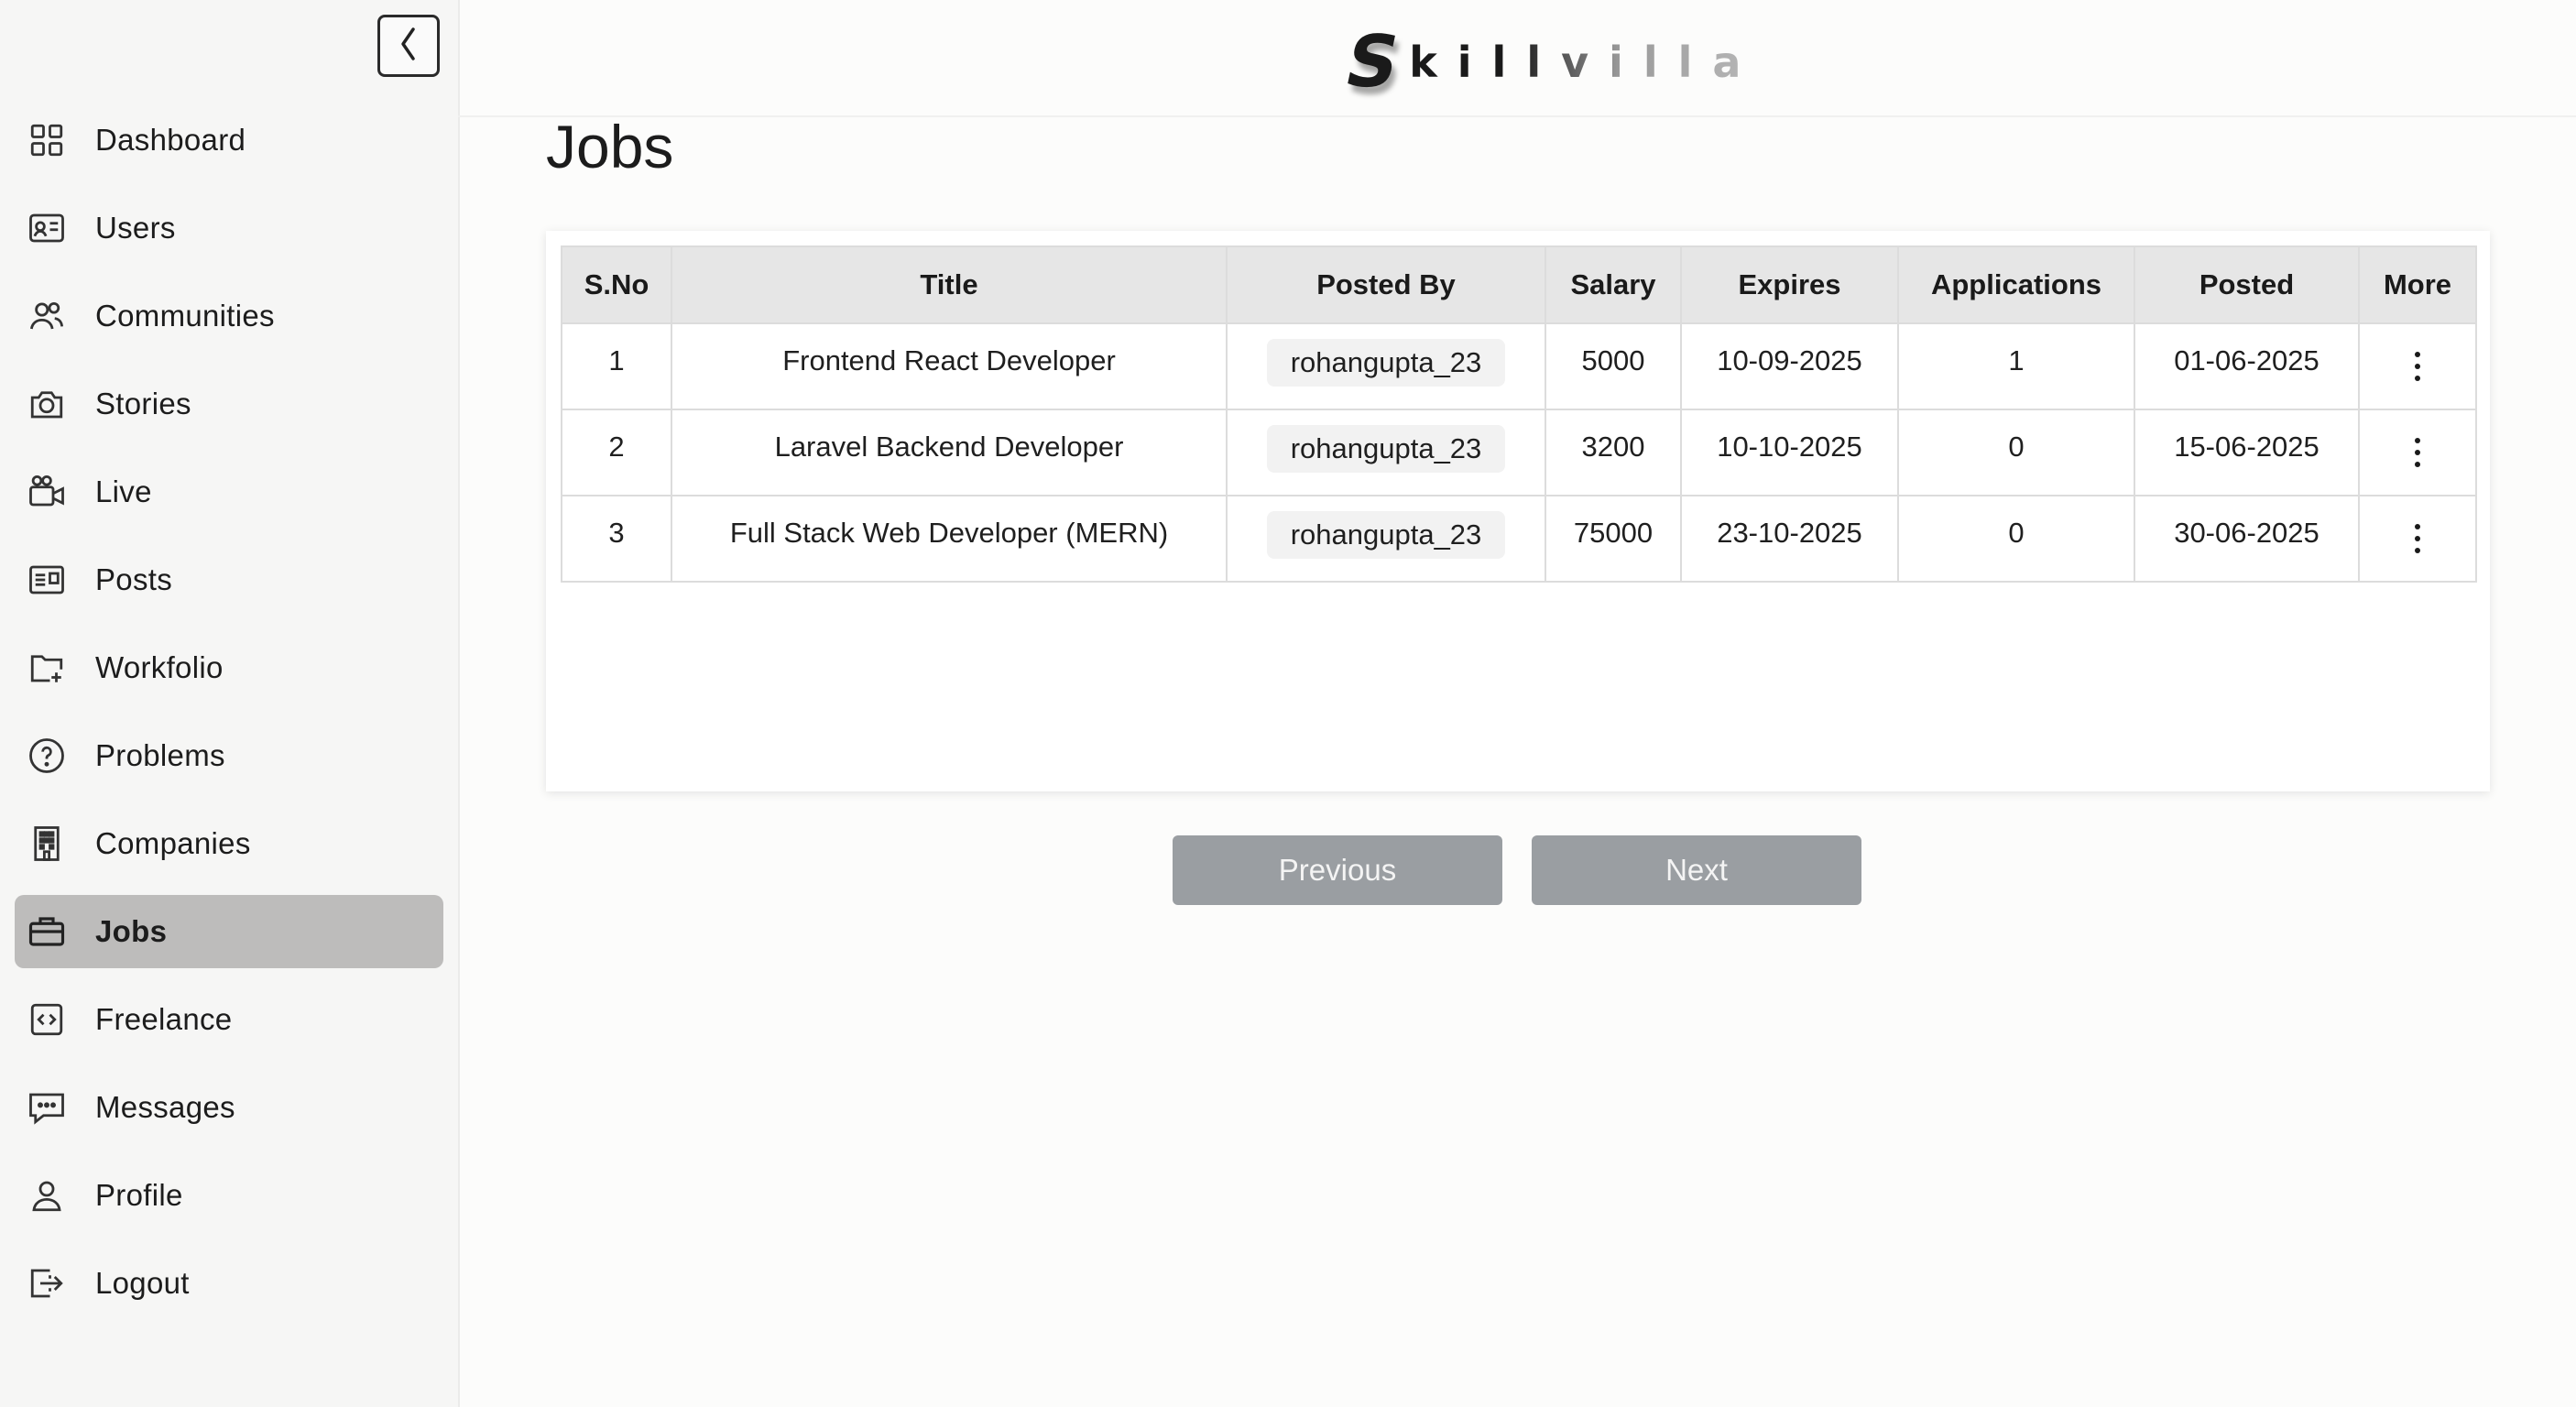 The image size is (2576, 1407). What do you see at coordinates (1790, 366) in the screenshot?
I see `cell-expires: 10-09-2025` at bounding box center [1790, 366].